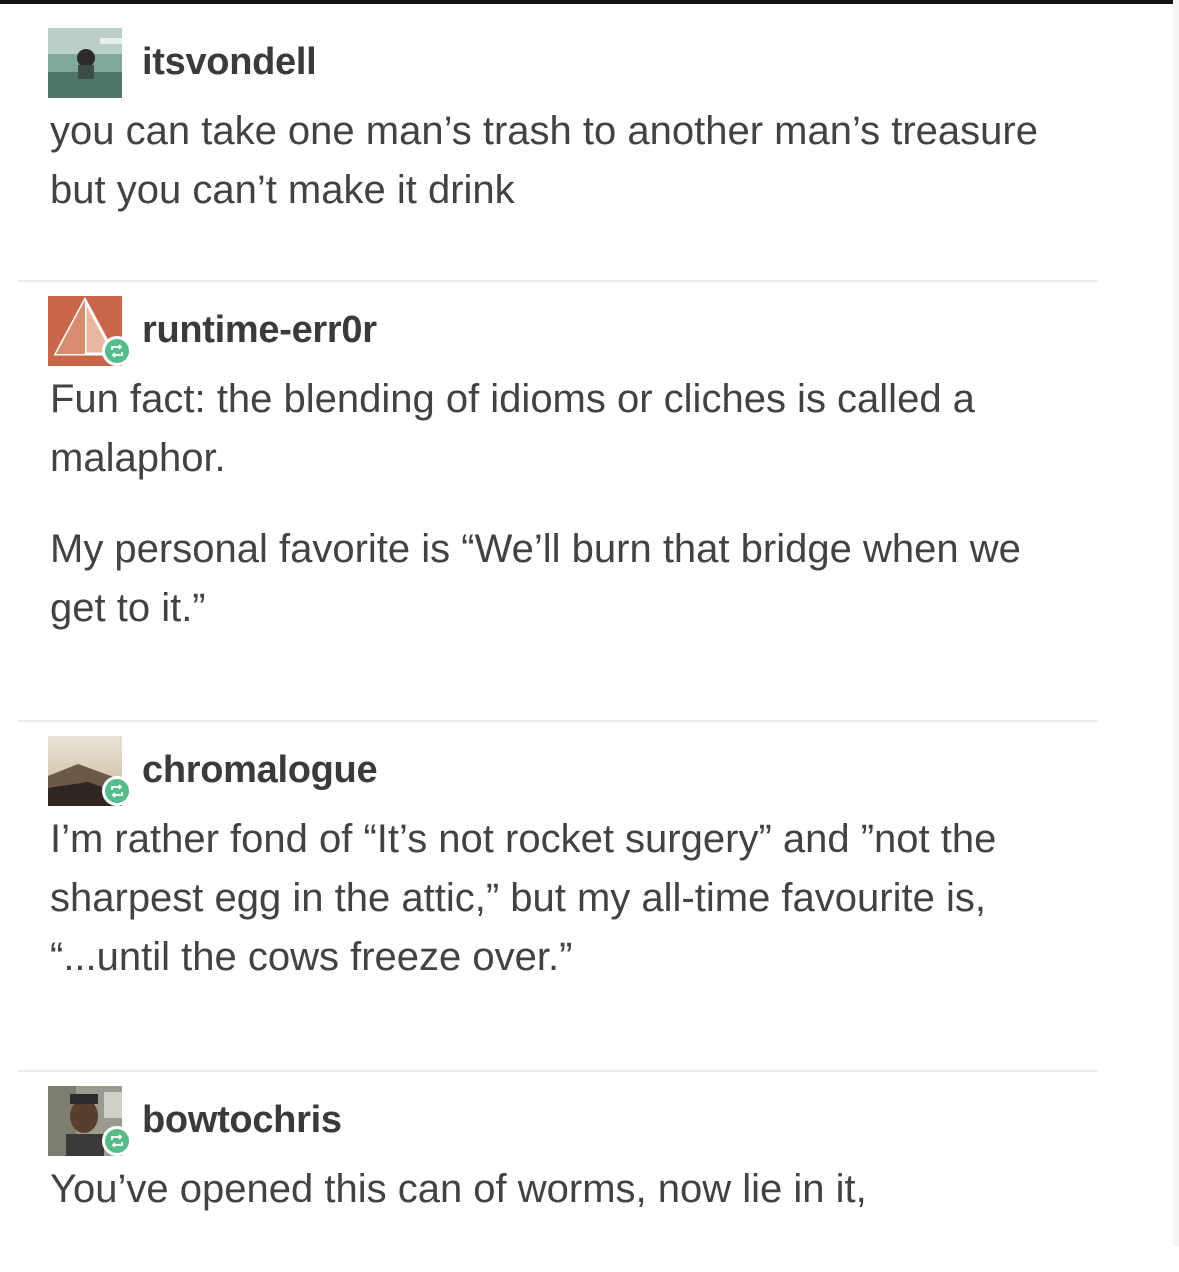  What do you see at coordinates (573, 1120) in the screenshot?
I see `post-header: bowtochris` at bounding box center [573, 1120].